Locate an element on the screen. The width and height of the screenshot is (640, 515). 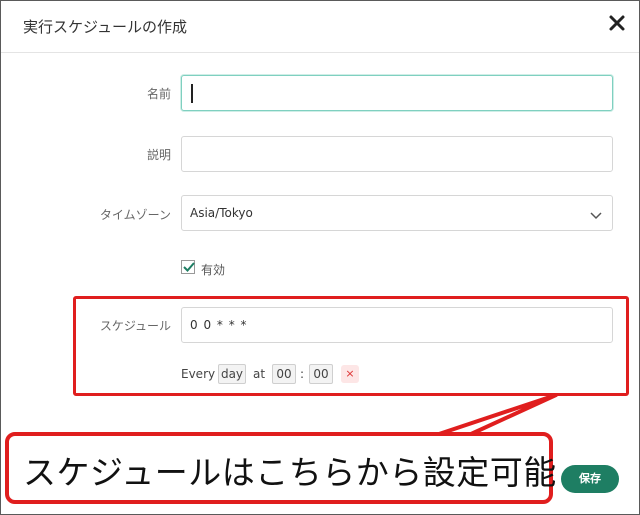
save-button: 保存 is located at coordinates (590, 479).